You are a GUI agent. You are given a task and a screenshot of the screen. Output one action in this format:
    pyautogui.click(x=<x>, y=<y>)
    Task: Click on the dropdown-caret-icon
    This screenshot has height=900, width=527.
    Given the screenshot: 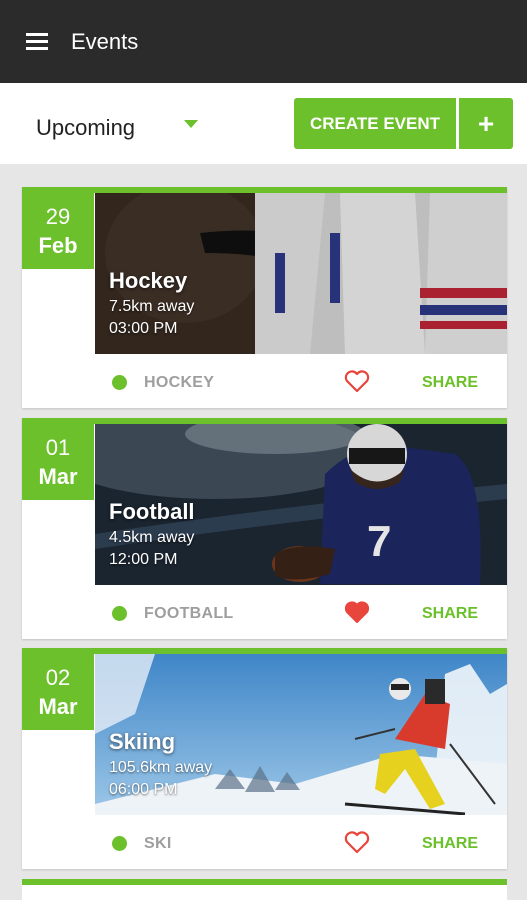 What is the action you would take?
    pyautogui.click(x=191, y=124)
    